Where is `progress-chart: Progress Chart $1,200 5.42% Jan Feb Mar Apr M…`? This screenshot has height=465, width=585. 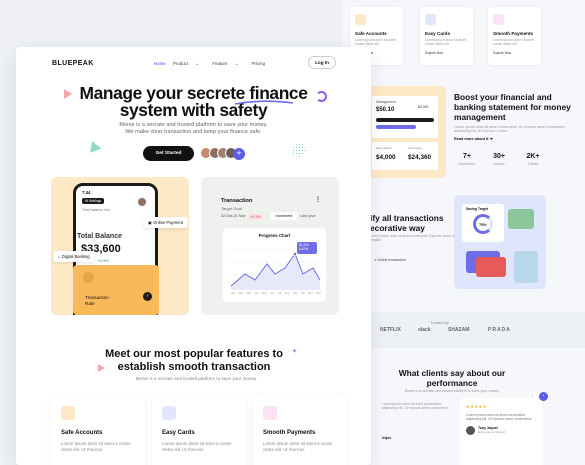
progress-chart: Progress Chart $1,200 5.42% Jan Feb Mar Apr M… is located at coordinates (274, 265).